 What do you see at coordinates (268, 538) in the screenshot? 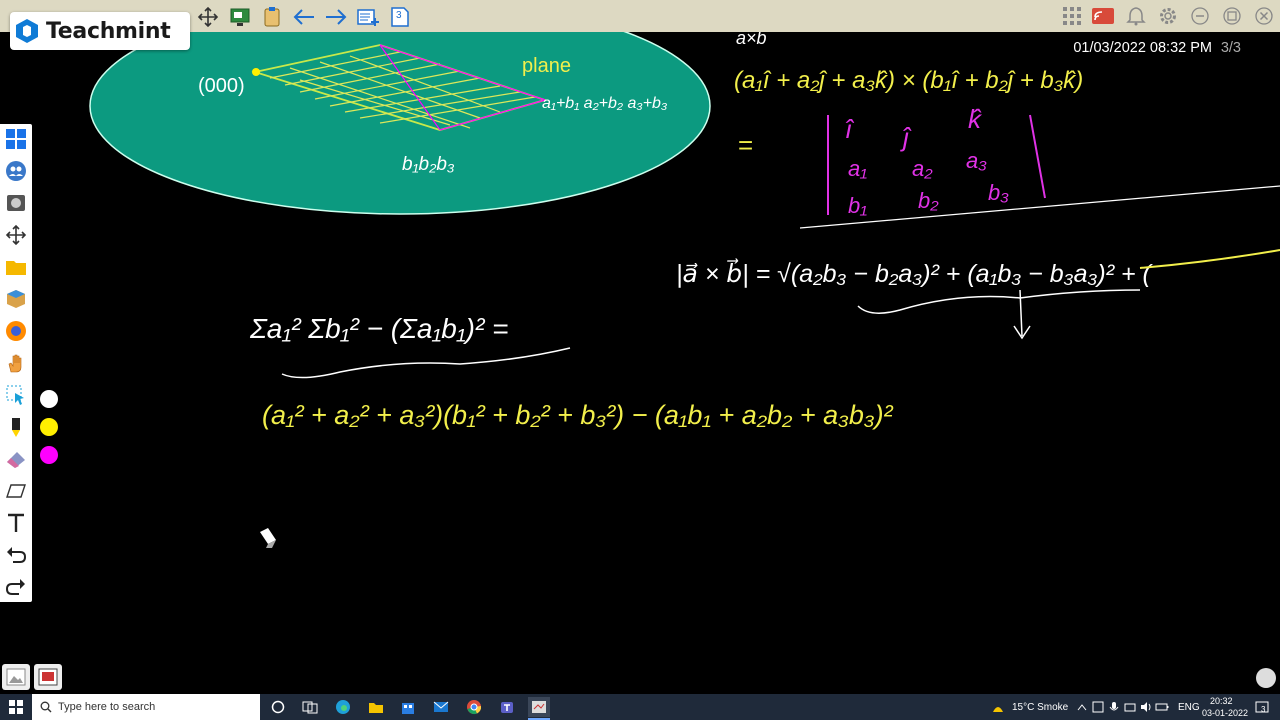
I see `eraser-cursor` at bounding box center [268, 538].